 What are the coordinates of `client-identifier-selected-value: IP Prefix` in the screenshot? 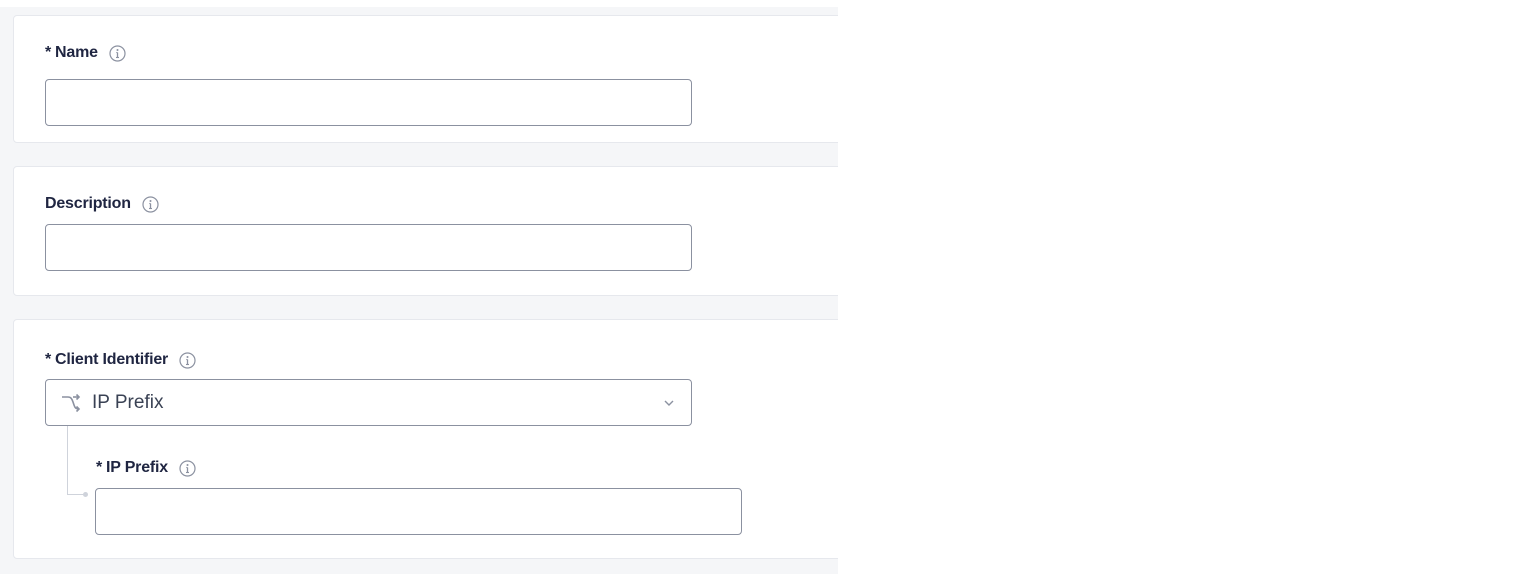 It's located at (128, 402).